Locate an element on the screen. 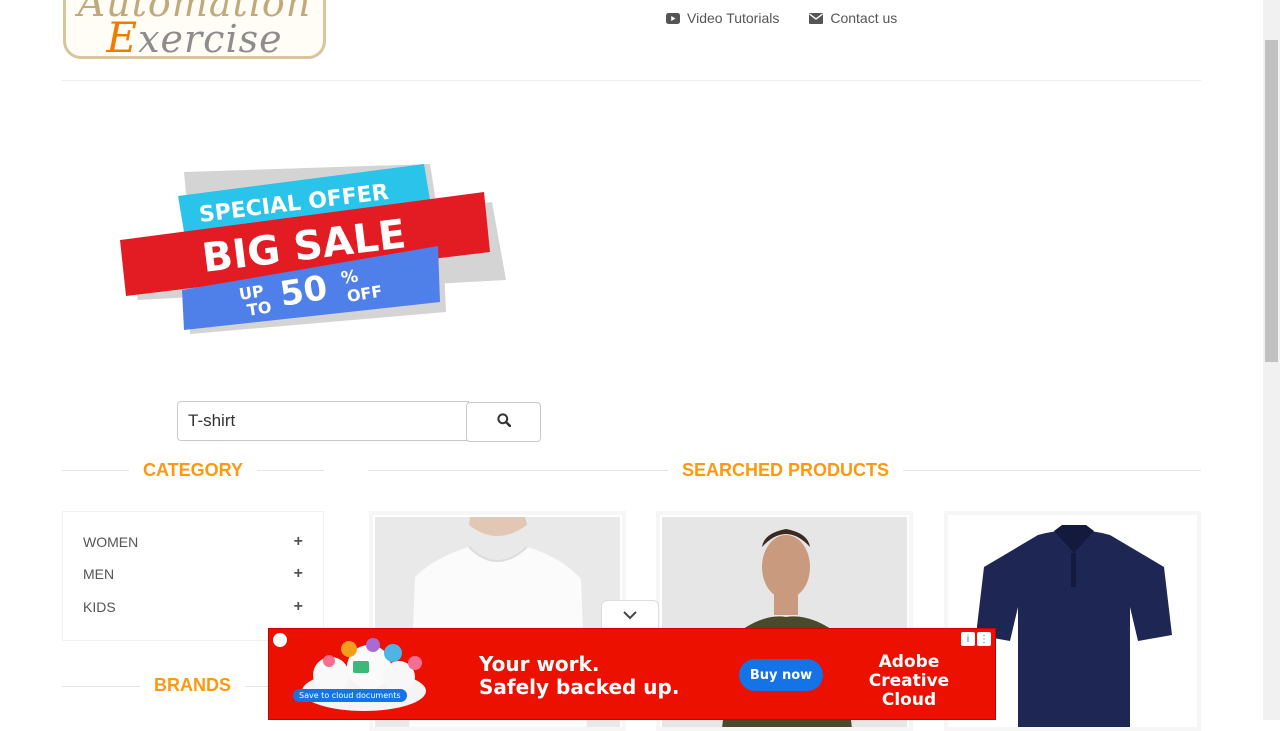 This screenshot has width=1280, height=731. ad-illustration is located at coordinates (364, 675).